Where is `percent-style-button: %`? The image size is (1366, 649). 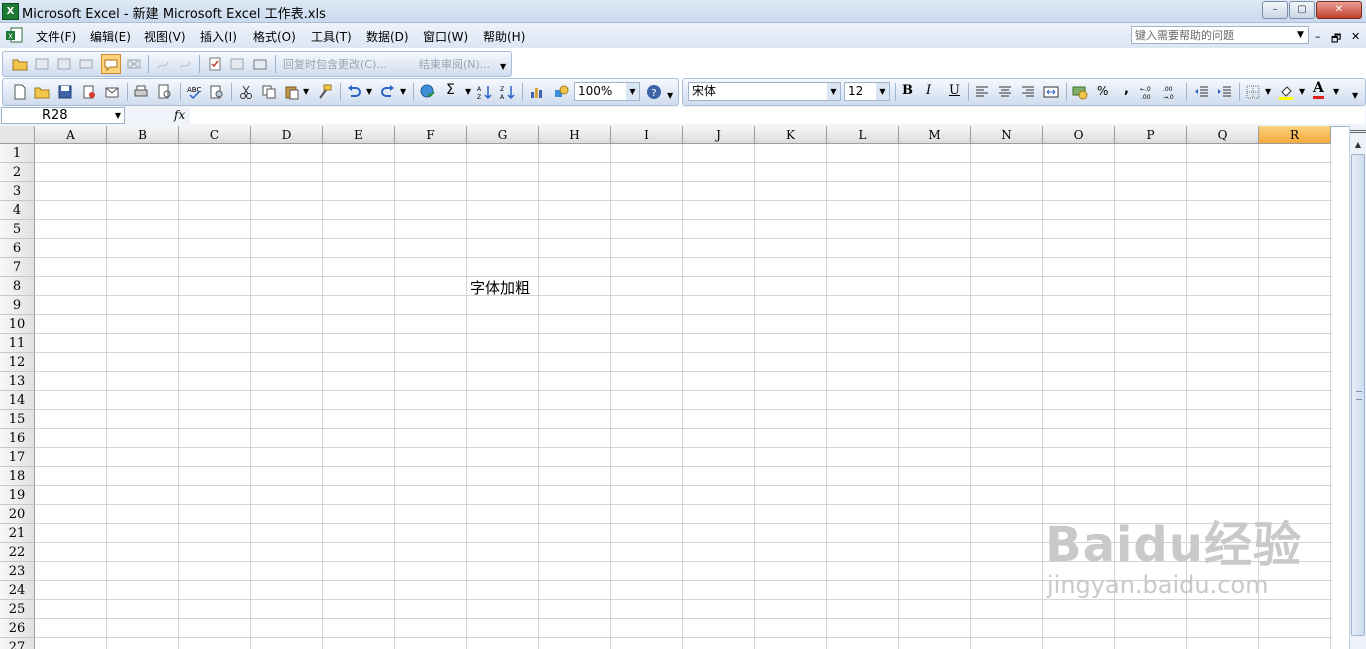 percent-style-button: % is located at coordinates (1102, 91).